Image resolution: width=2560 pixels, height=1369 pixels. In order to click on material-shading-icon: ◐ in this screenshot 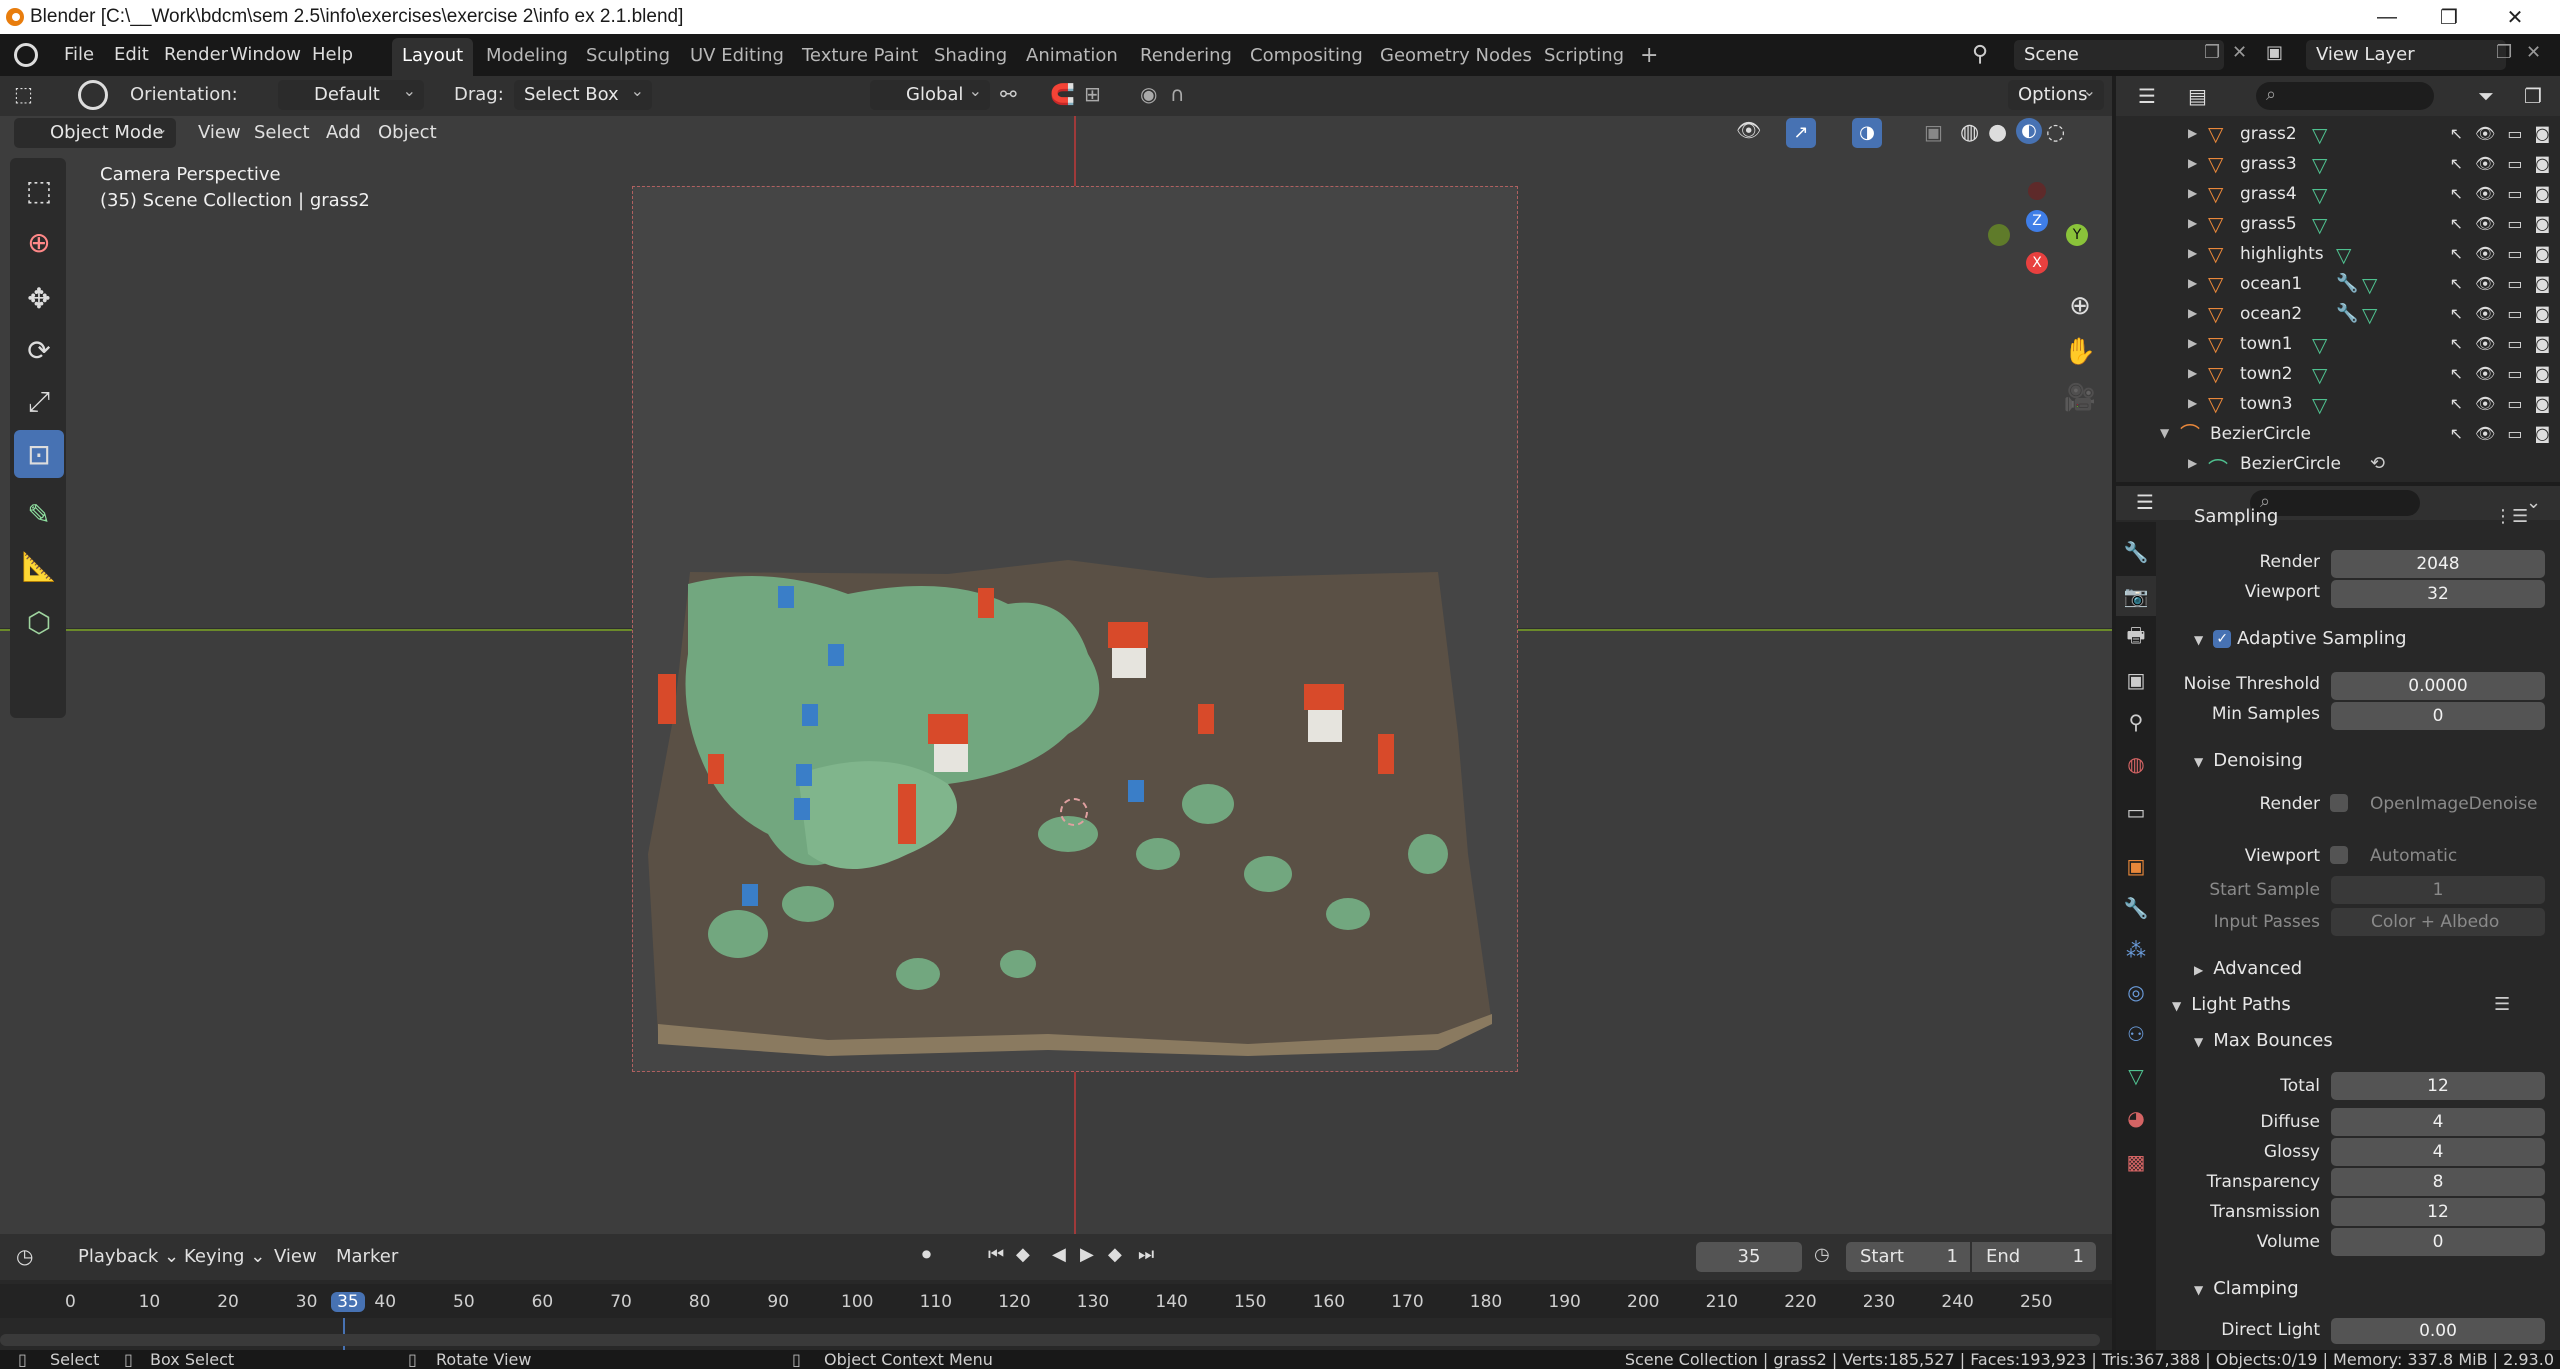, I will do `click(2029, 131)`.